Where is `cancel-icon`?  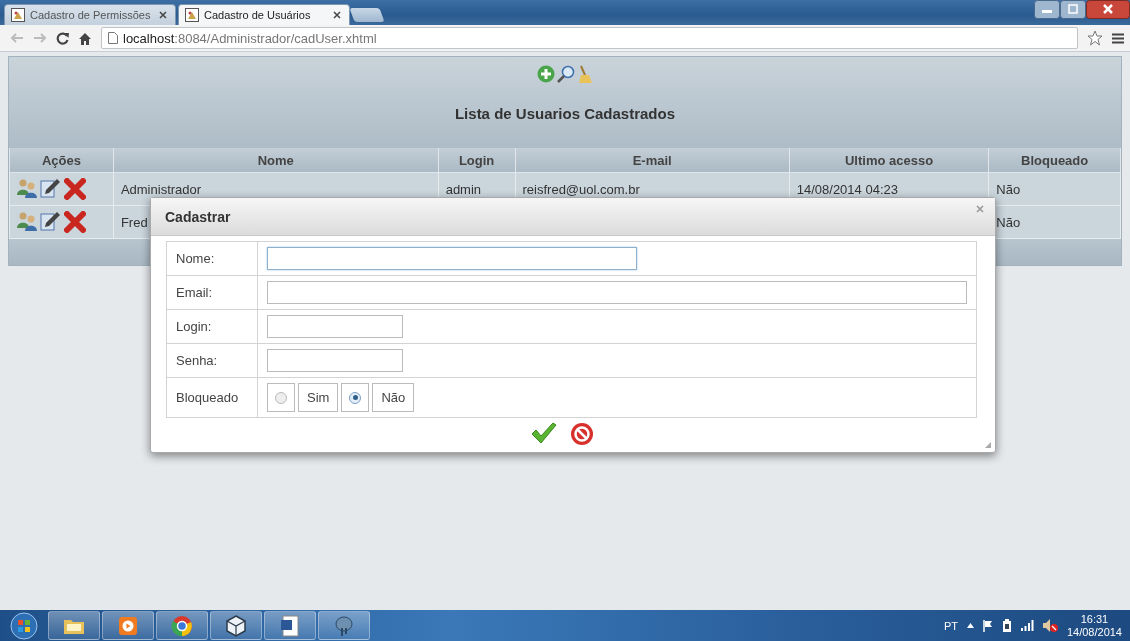
cancel-icon is located at coordinates (581, 434).